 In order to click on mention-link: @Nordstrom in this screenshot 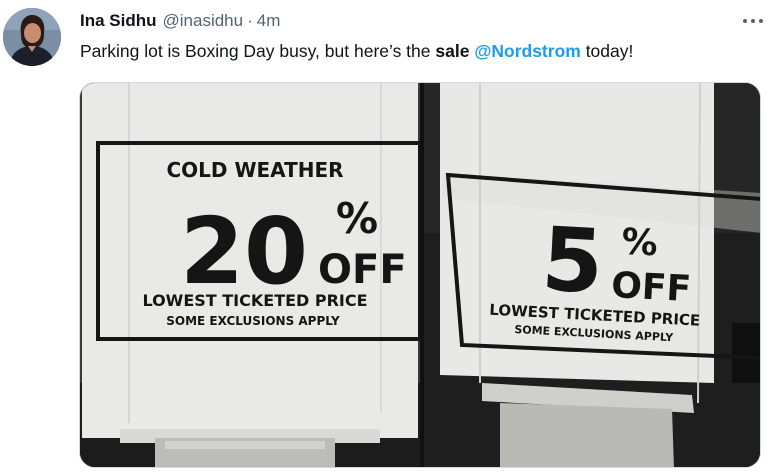, I will do `click(527, 51)`.